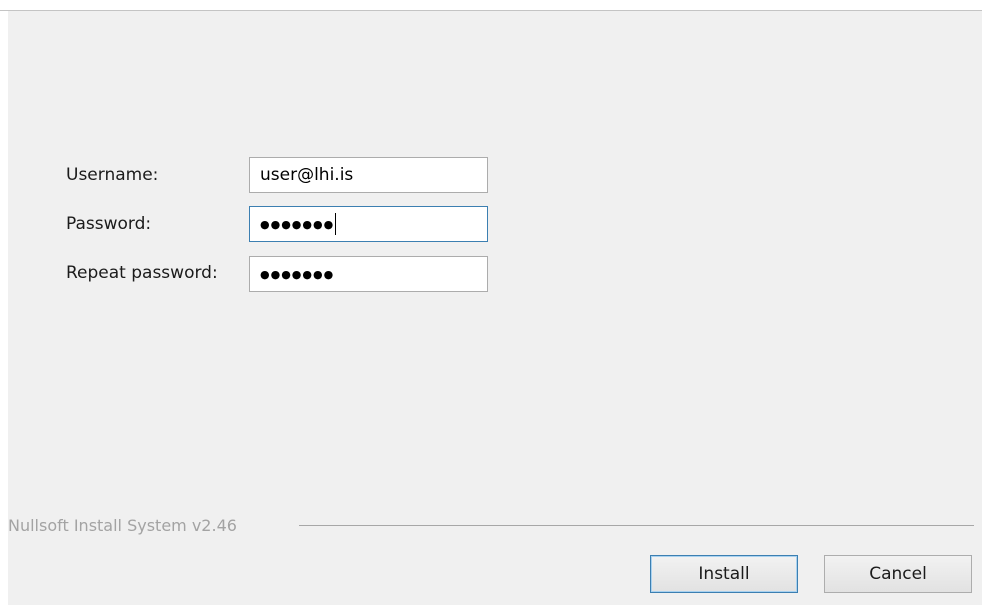  What do you see at coordinates (109, 224) in the screenshot?
I see `password-label: Password:` at bounding box center [109, 224].